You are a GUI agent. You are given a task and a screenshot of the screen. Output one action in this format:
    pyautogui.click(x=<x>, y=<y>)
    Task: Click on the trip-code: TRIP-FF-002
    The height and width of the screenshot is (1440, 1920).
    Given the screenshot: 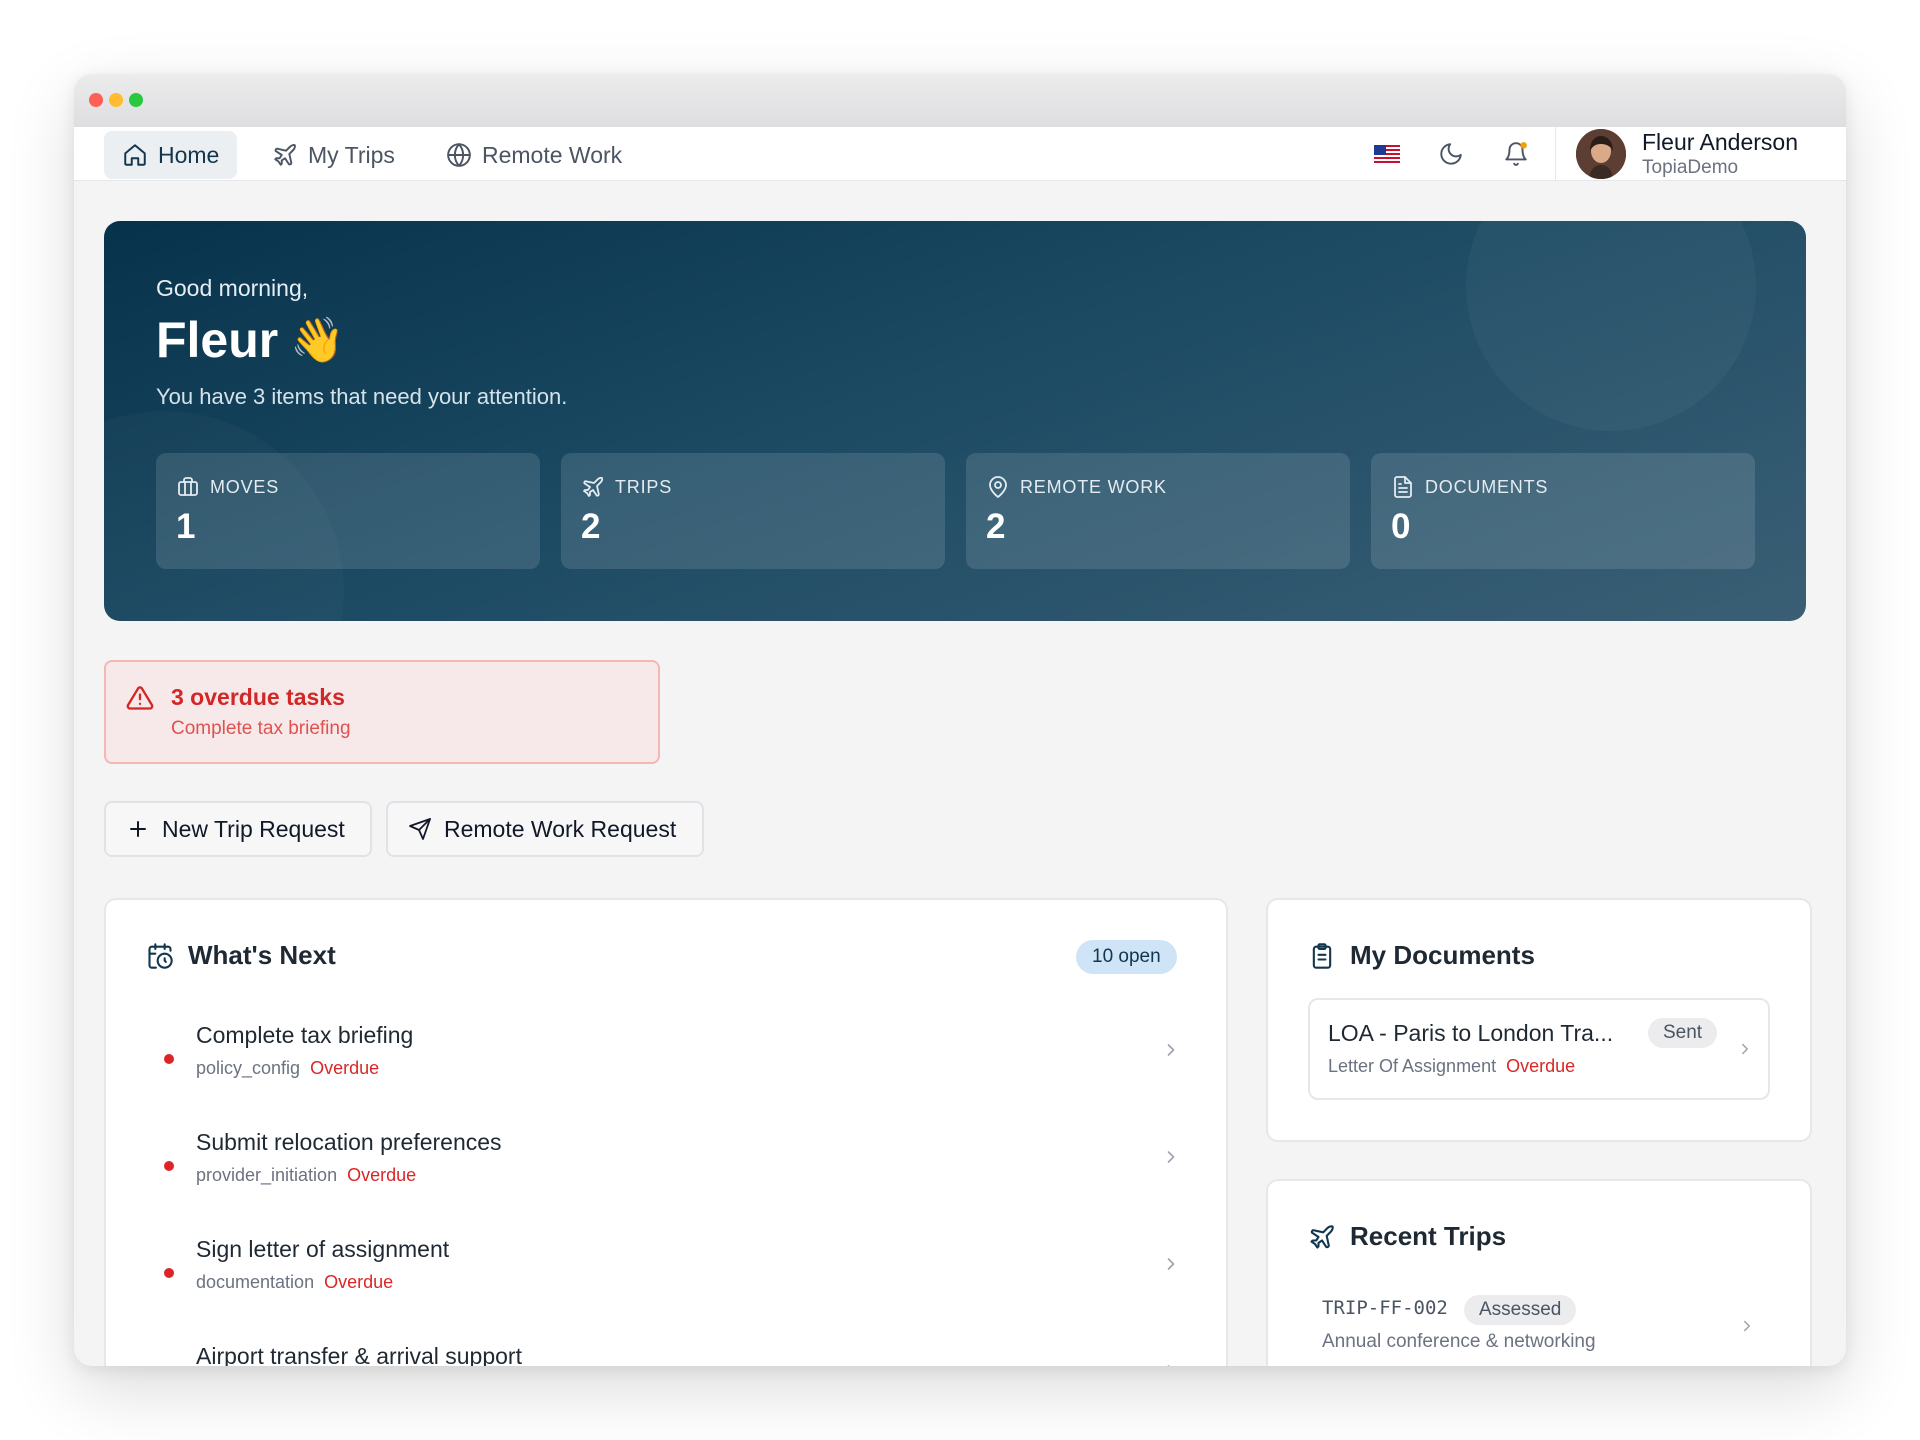 What is the action you would take?
    pyautogui.click(x=1385, y=1308)
    